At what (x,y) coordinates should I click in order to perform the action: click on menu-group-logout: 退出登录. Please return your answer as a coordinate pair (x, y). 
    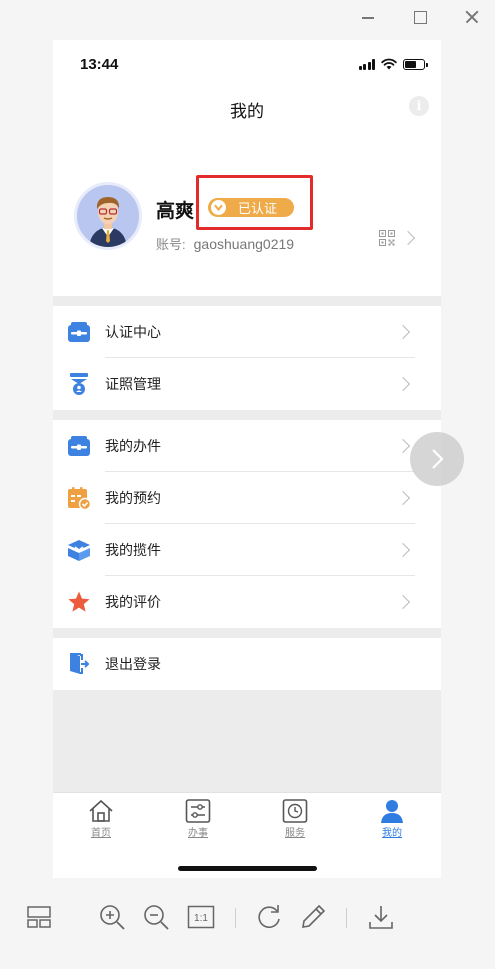
    Looking at the image, I should click on (247, 664).